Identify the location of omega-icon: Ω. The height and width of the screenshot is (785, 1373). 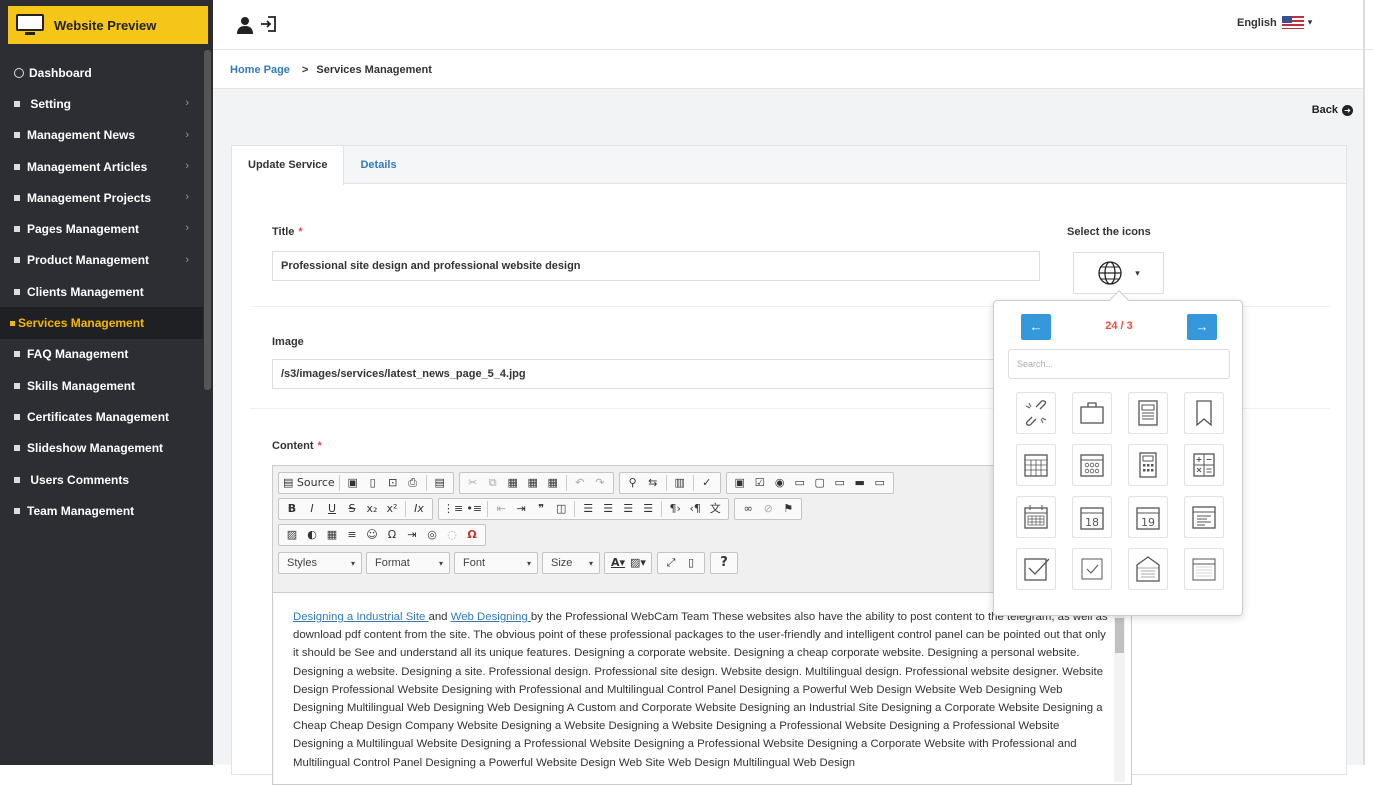
(472, 535).